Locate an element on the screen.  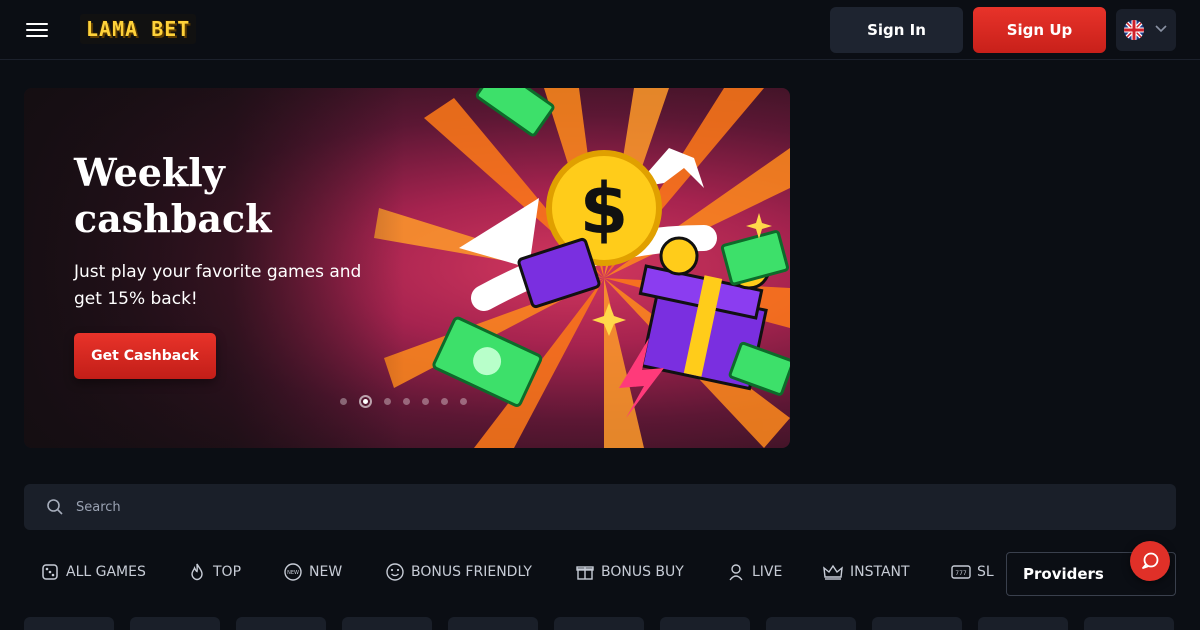
tab-label: SL is located at coordinates (985, 572).